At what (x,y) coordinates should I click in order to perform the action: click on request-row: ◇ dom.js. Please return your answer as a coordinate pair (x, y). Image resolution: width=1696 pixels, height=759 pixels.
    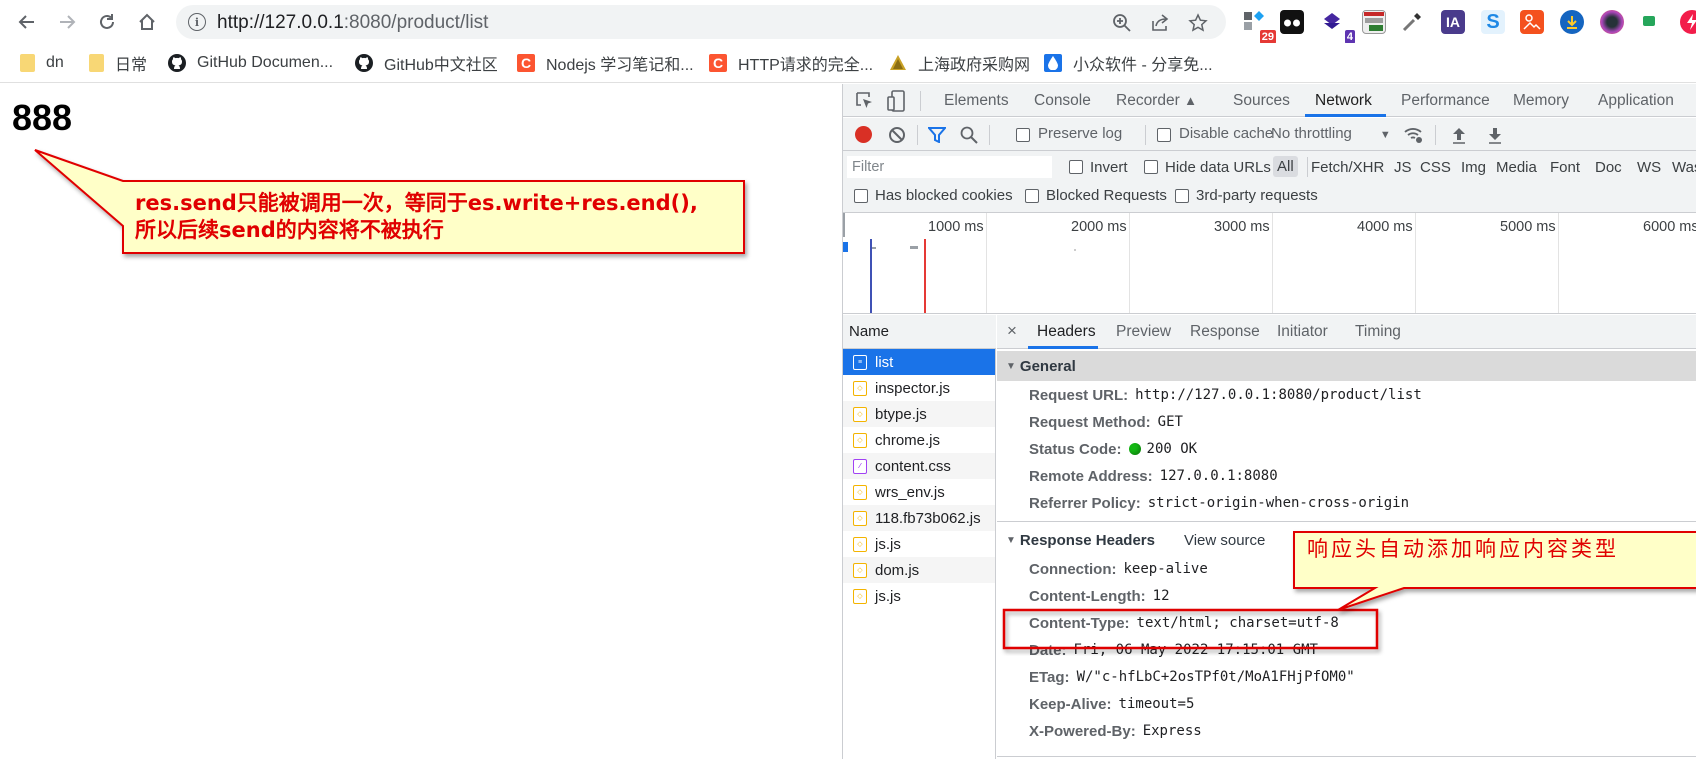
    Looking at the image, I should click on (919, 570).